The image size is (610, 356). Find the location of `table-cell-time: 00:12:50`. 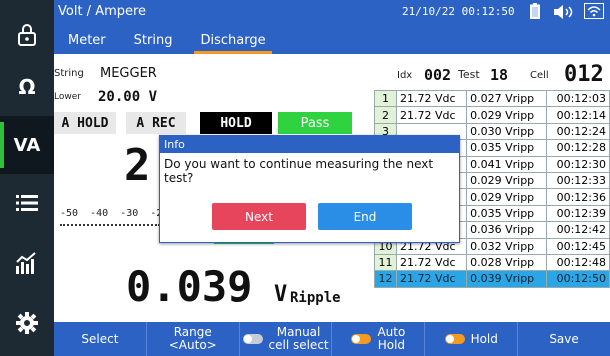

table-cell-time: 00:12:50 is located at coordinates (577, 279).